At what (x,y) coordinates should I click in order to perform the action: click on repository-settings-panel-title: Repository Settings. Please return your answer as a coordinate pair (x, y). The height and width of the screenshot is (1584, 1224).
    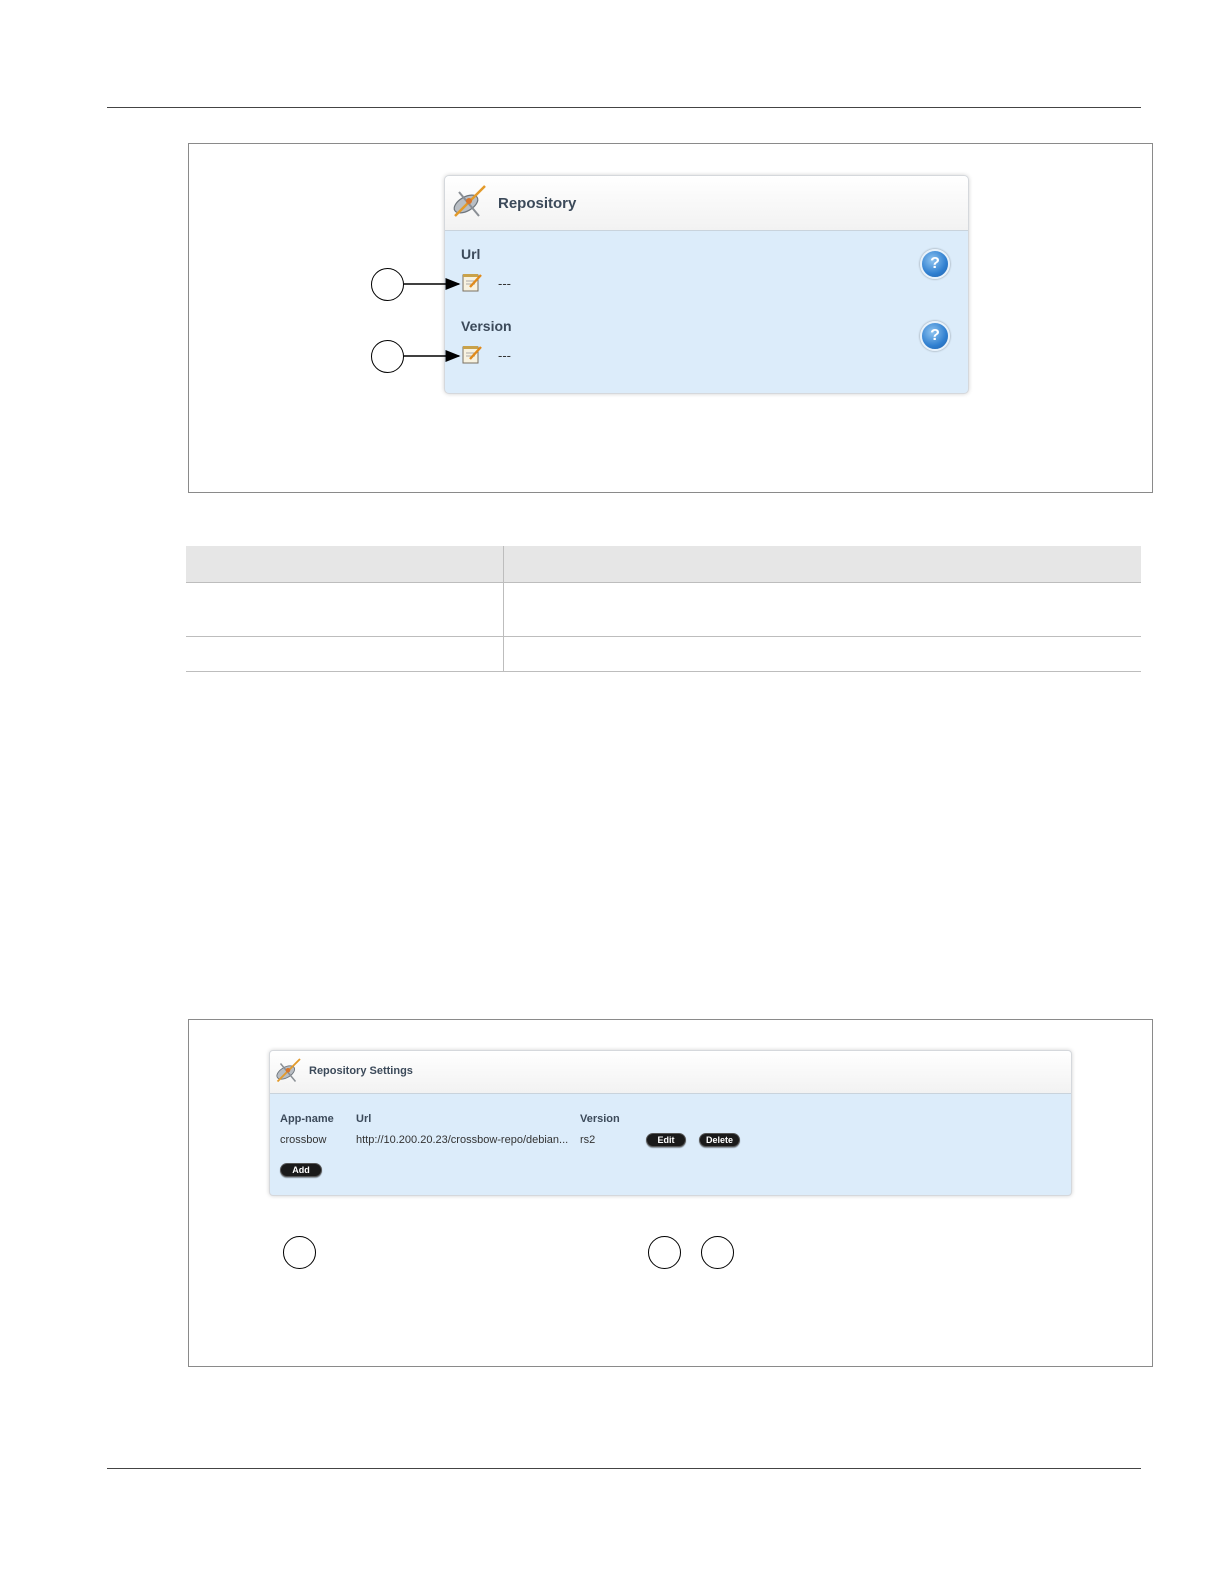
    Looking at the image, I should click on (361, 1071).